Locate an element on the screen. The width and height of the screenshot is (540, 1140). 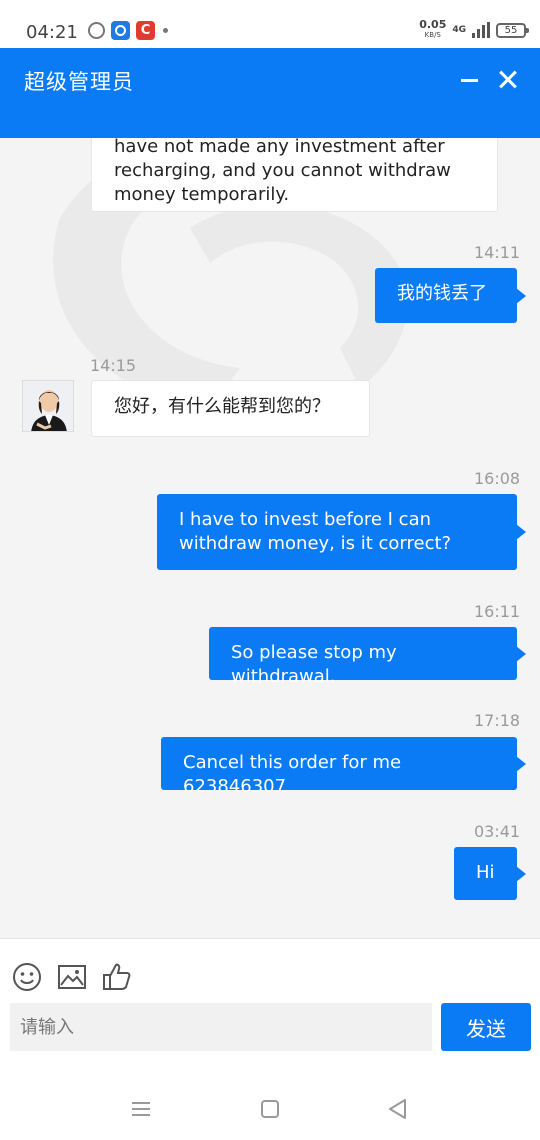
message-input is located at coordinates (221, 1027).